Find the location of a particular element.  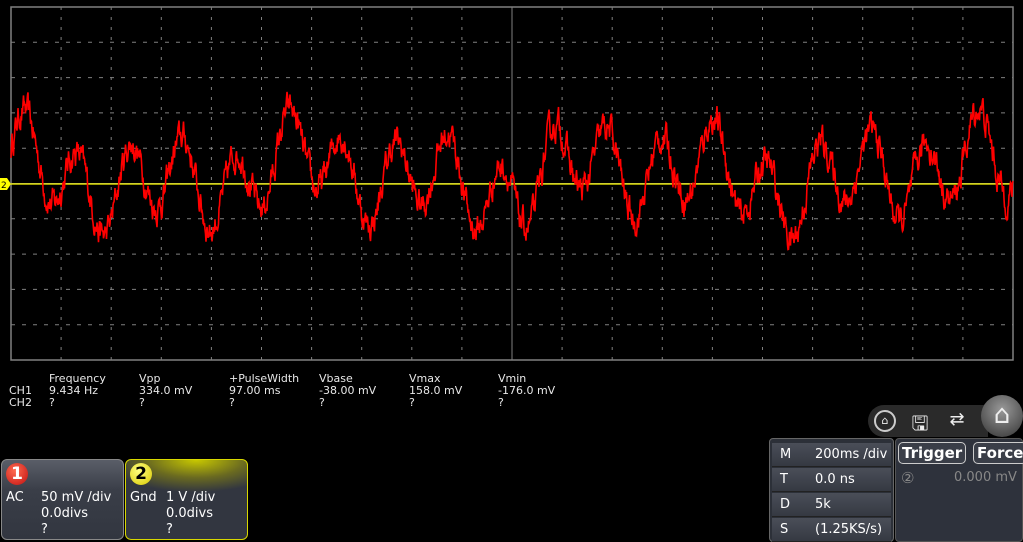

meas-value: -176.0 mV is located at coordinates (527, 390).